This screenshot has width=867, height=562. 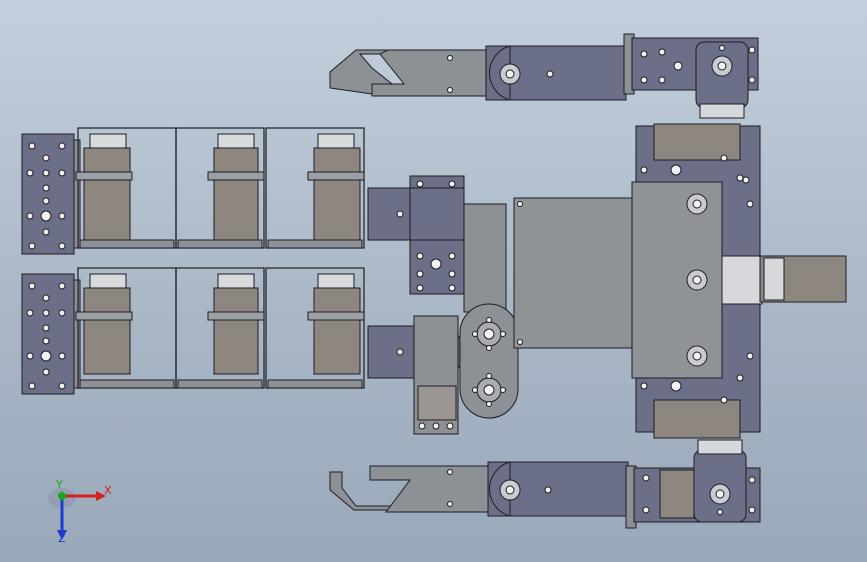 What do you see at coordinates (739, 281) in the screenshot?
I see `body-plate` at bounding box center [739, 281].